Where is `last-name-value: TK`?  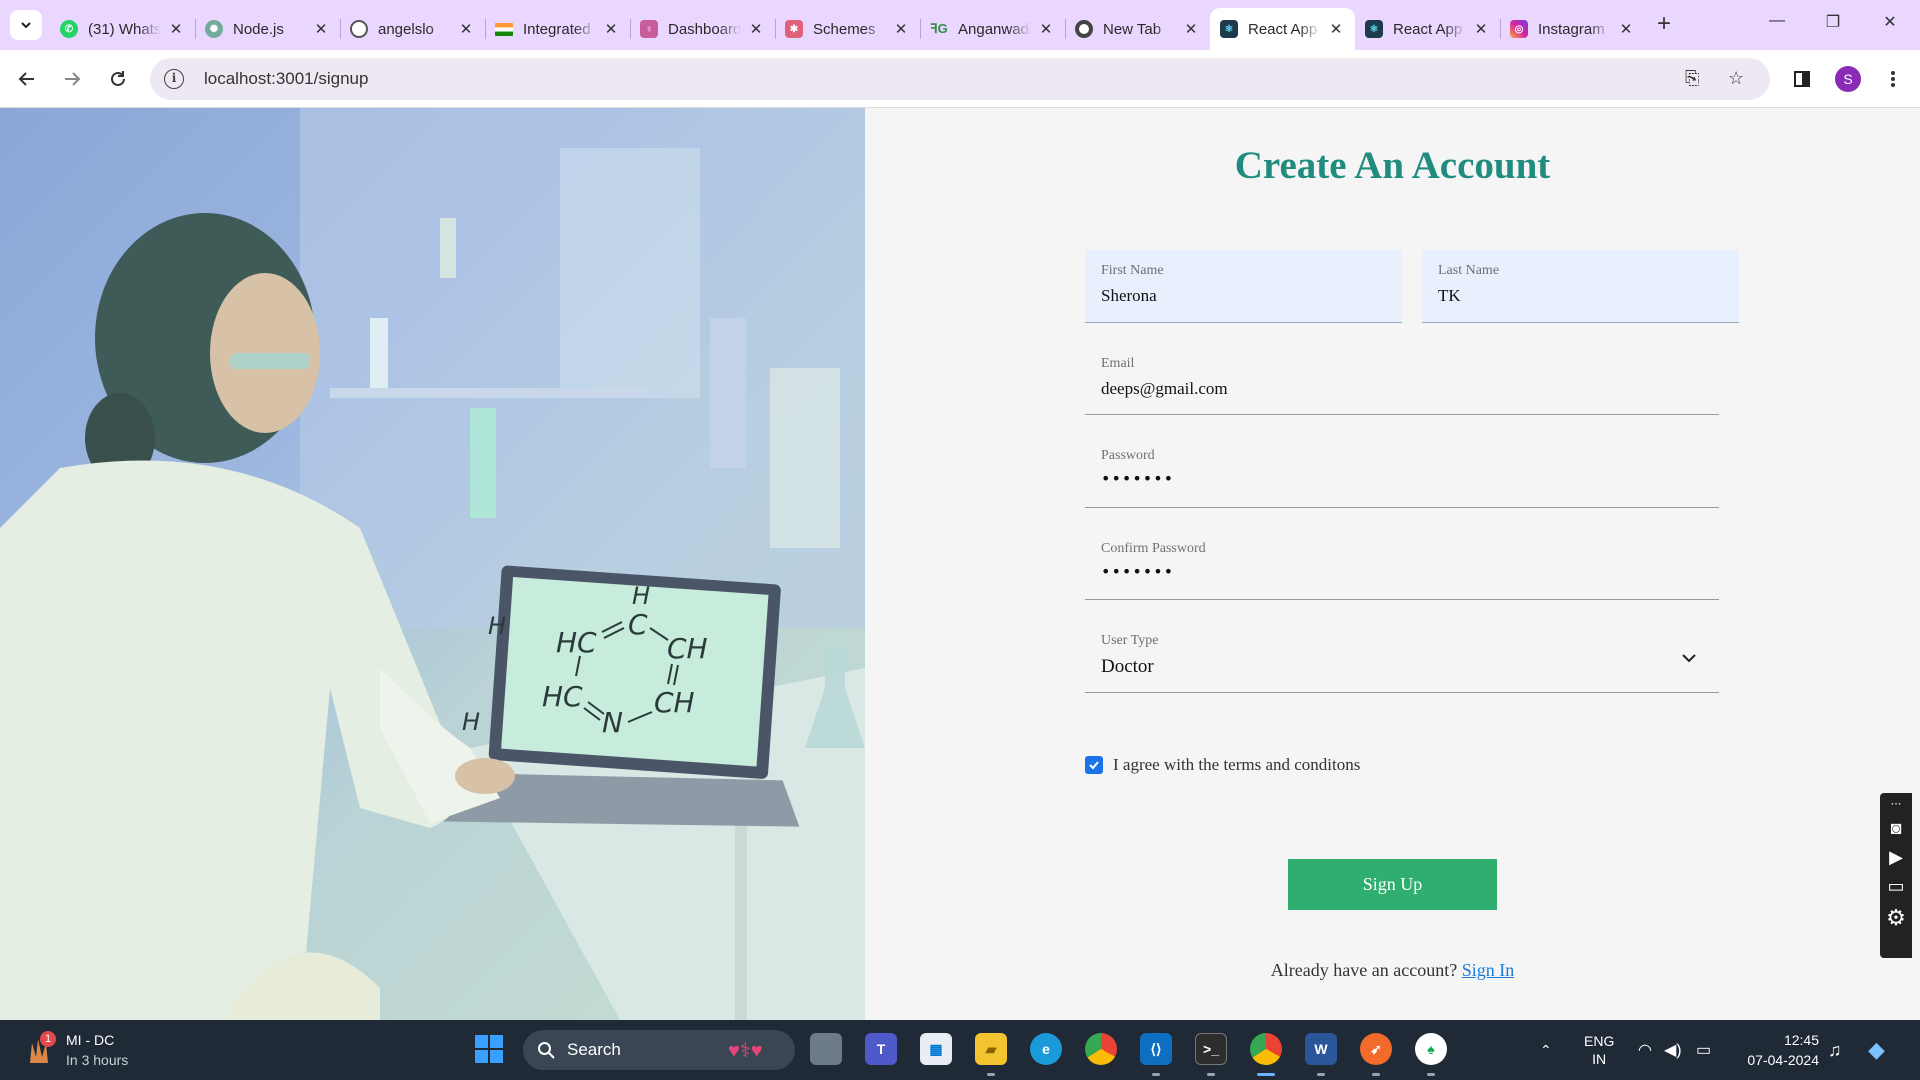
last-name-value: TK is located at coordinates (1449, 296).